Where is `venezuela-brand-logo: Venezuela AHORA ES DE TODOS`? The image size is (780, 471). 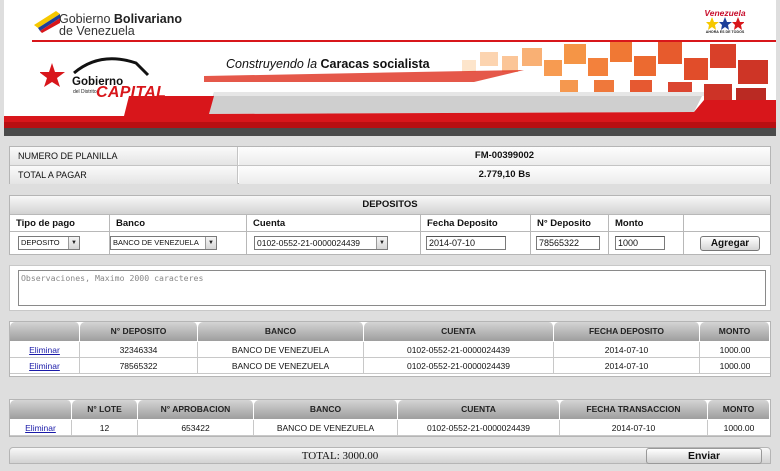
venezuela-brand-logo: Venezuela AHORA ES DE TODOS is located at coordinates (725, 23).